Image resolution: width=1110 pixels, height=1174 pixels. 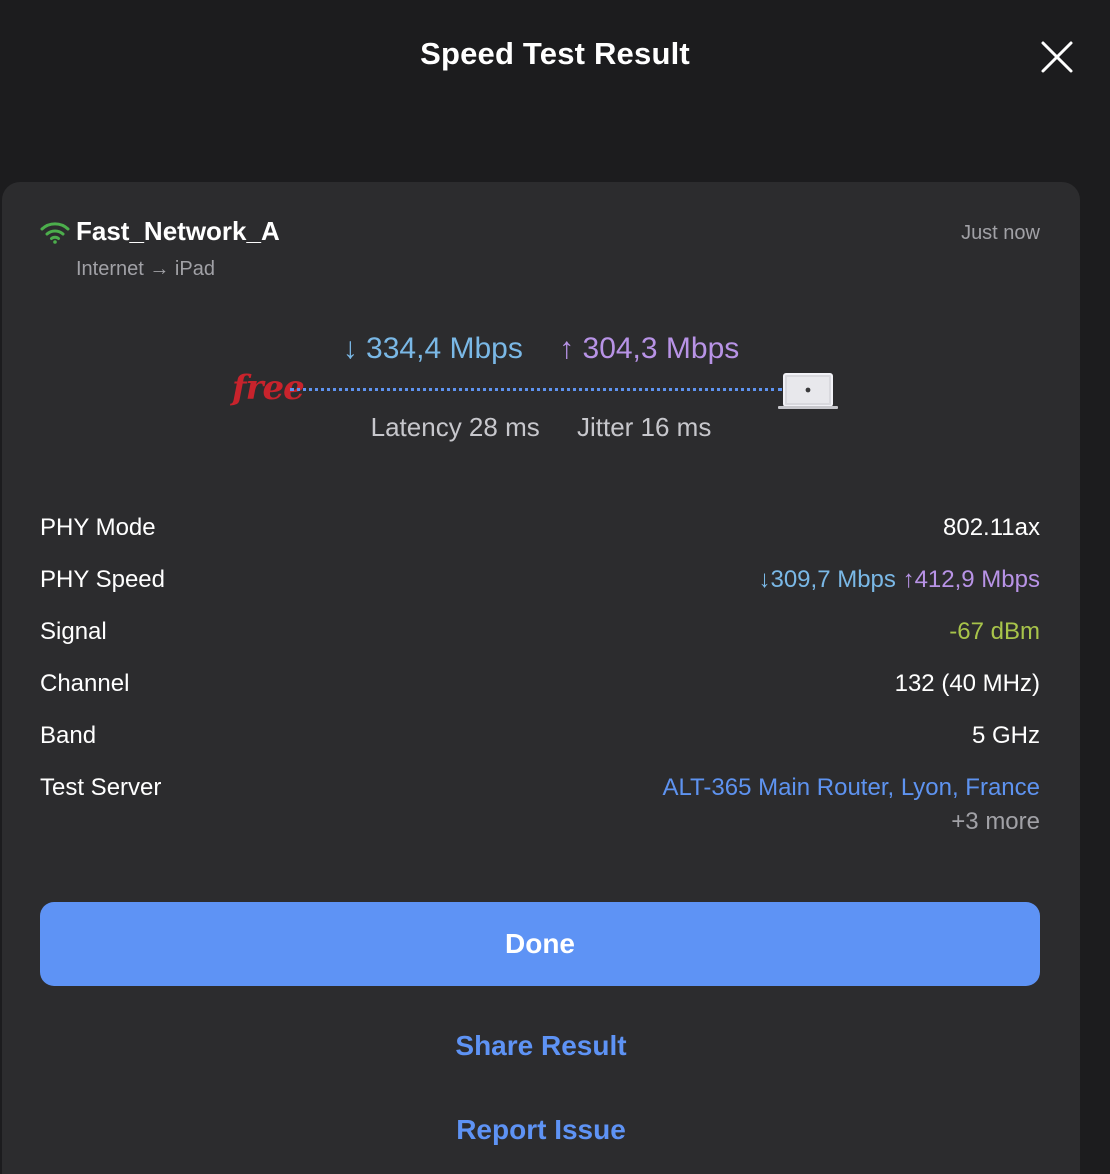 I want to click on close-button, so click(x=1057, y=57).